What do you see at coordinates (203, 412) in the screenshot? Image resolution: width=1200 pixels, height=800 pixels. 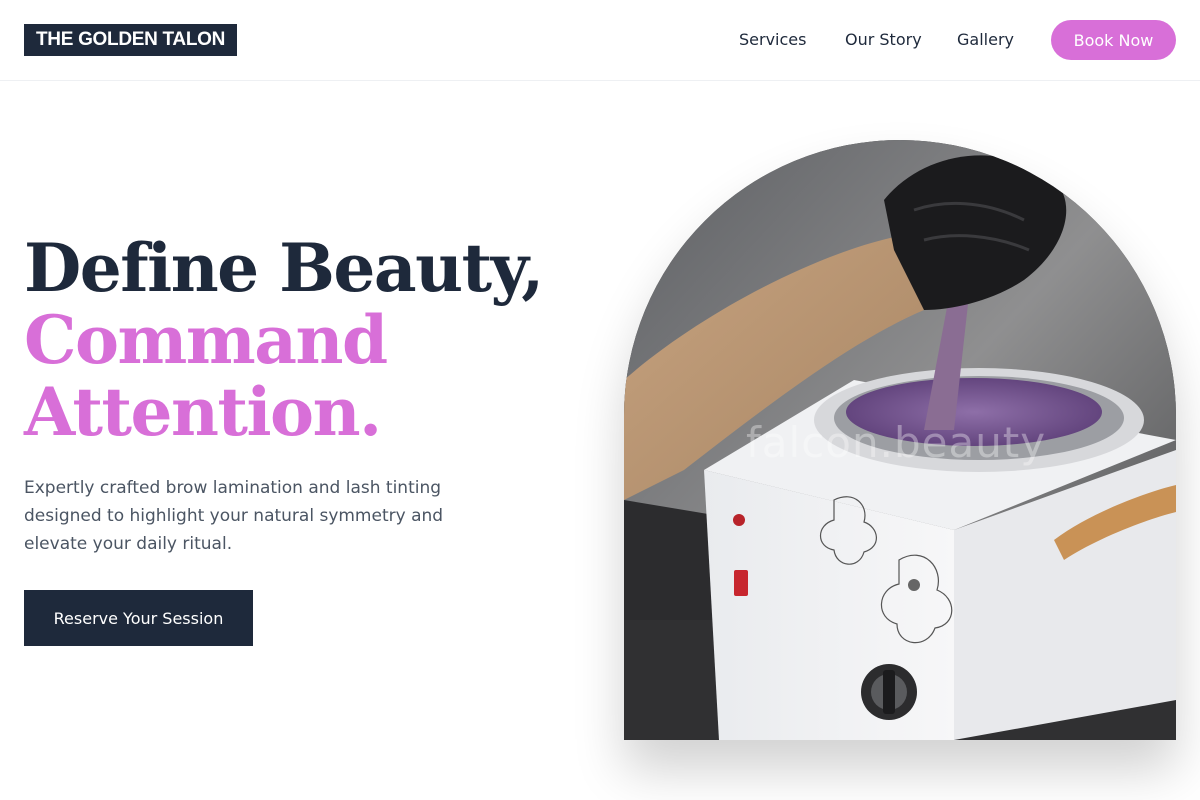 I see `headline-line-3: Attention.` at bounding box center [203, 412].